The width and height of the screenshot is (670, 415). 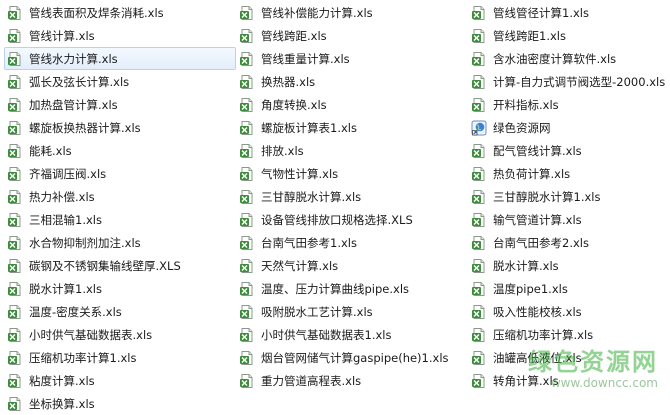 I want to click on file-item: 吸入性能校核.xls, so click(x=568, y=311).